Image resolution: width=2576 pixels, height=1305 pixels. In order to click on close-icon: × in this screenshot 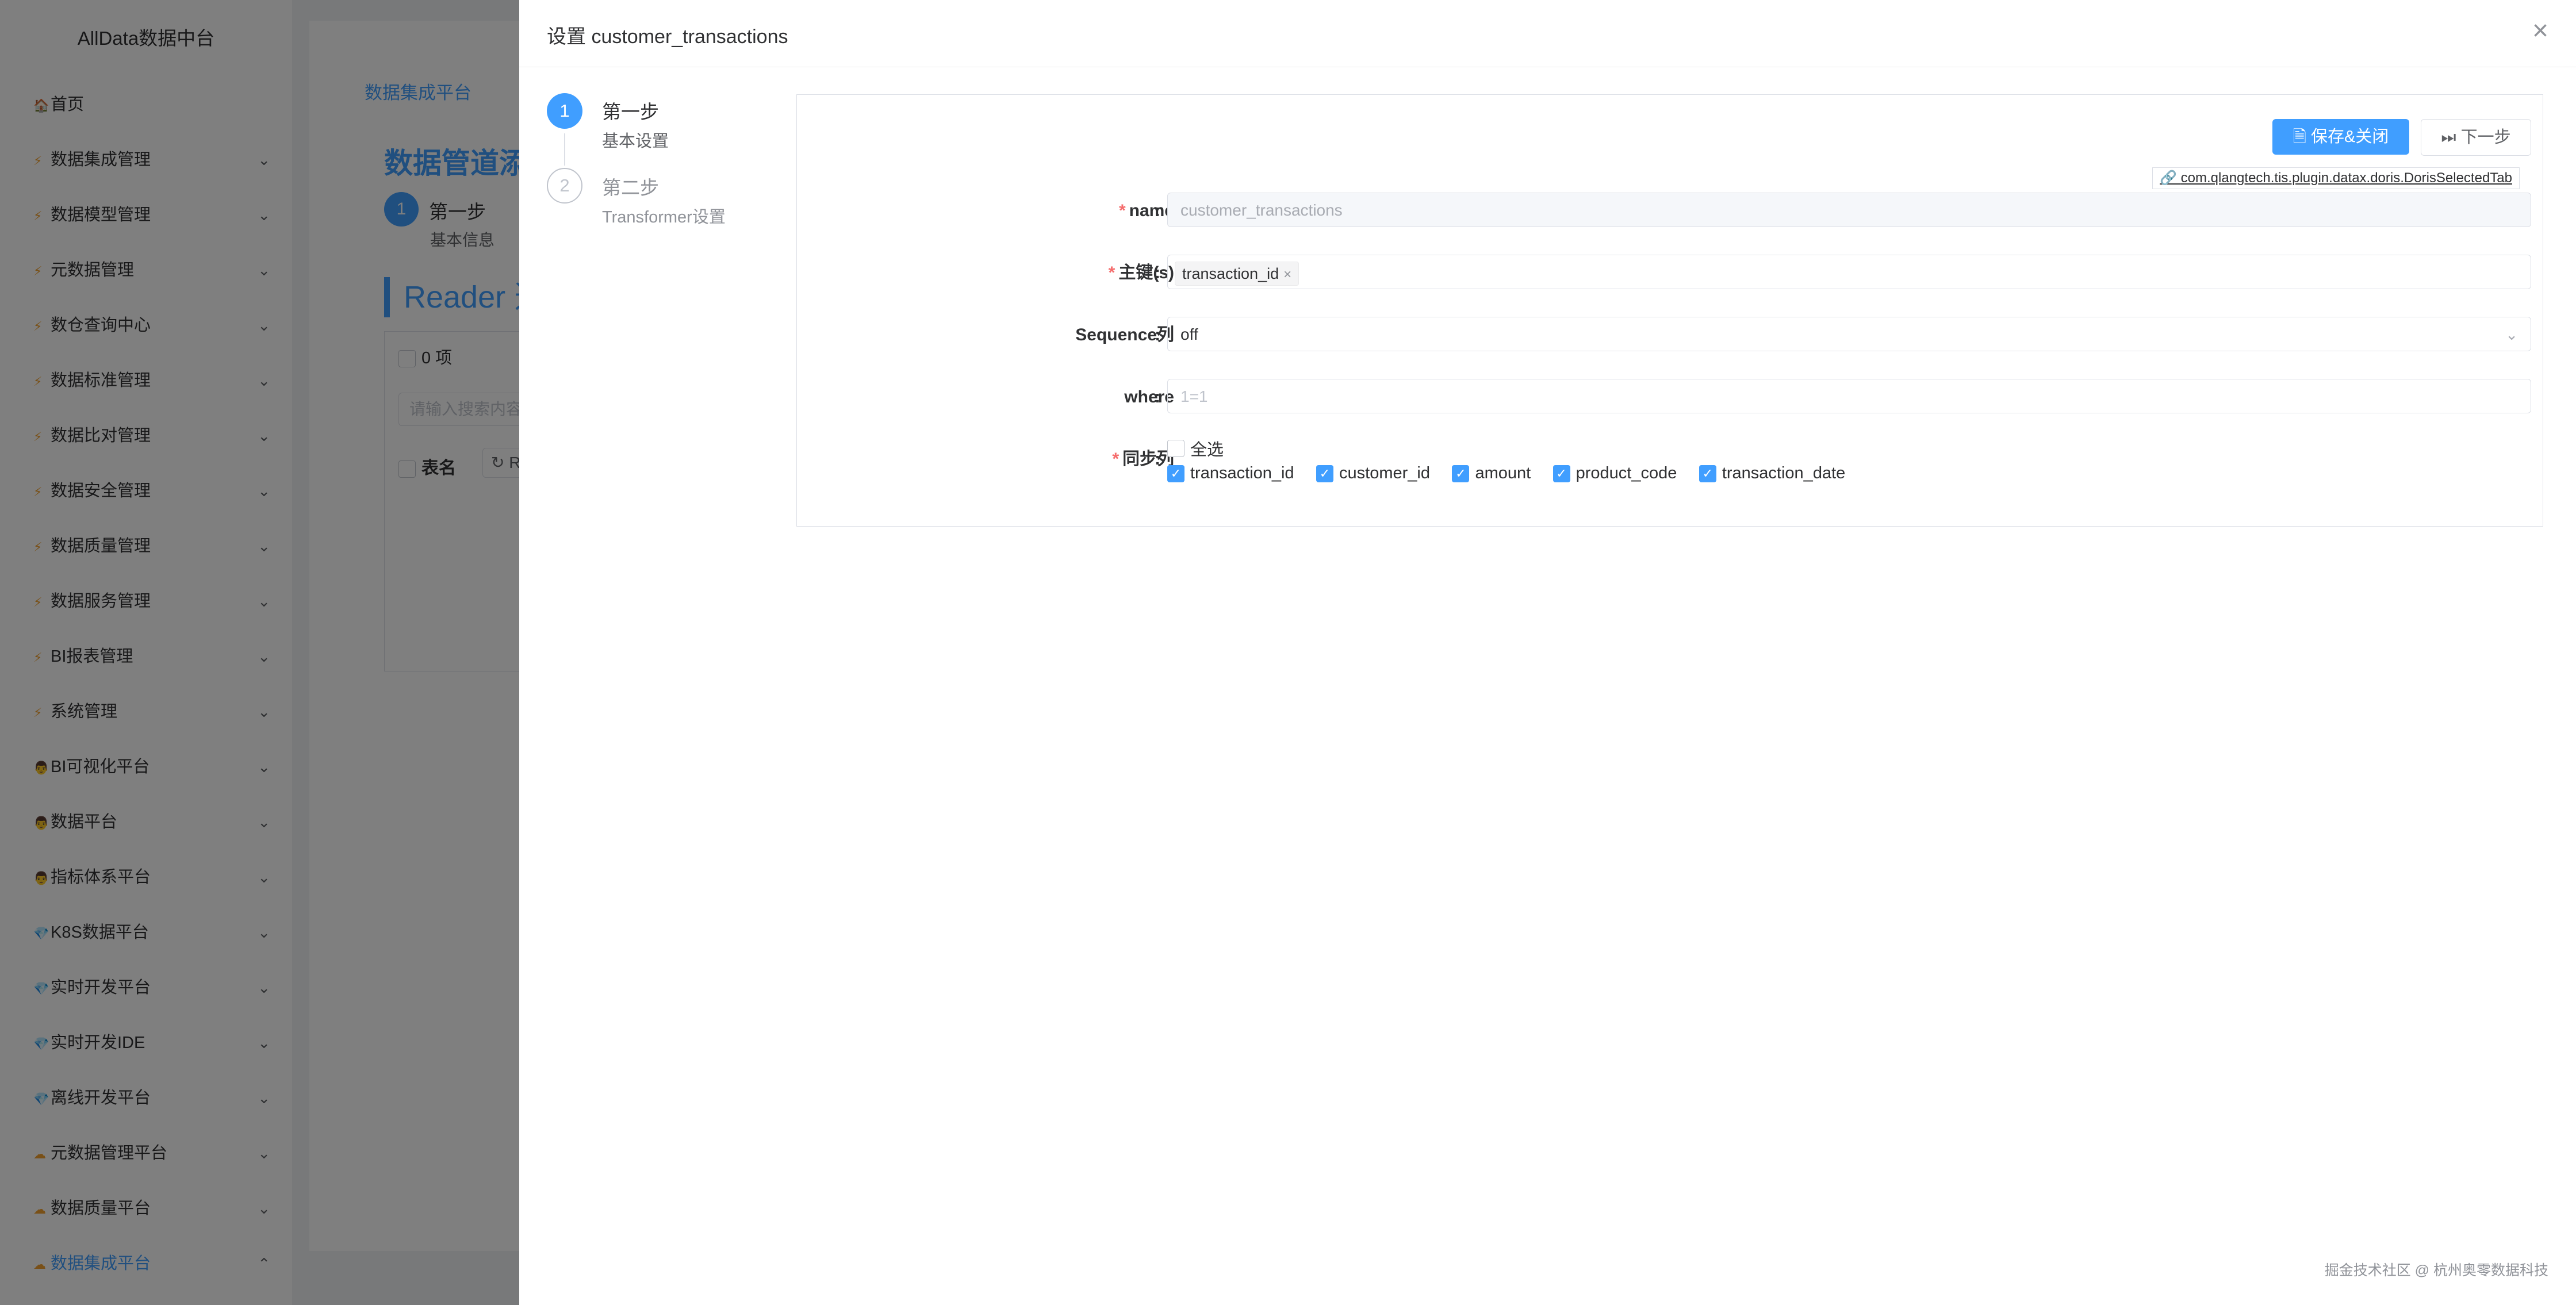, I will do `click(2540, 31)`.